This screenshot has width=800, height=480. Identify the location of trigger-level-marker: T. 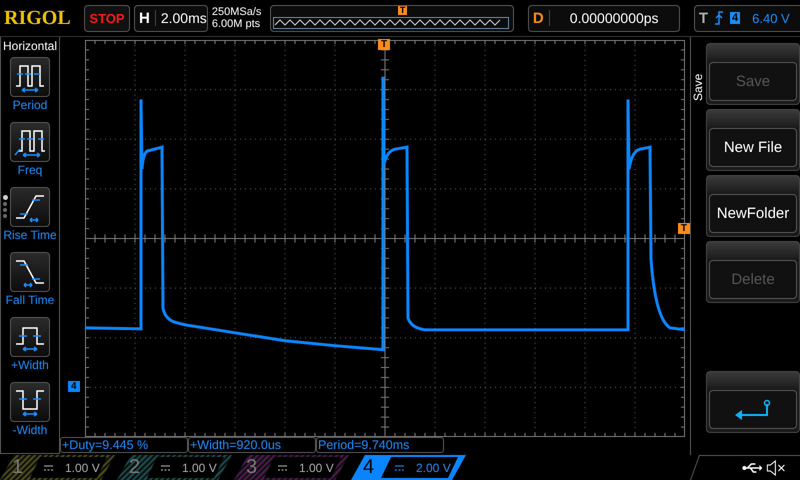
(684, 228).